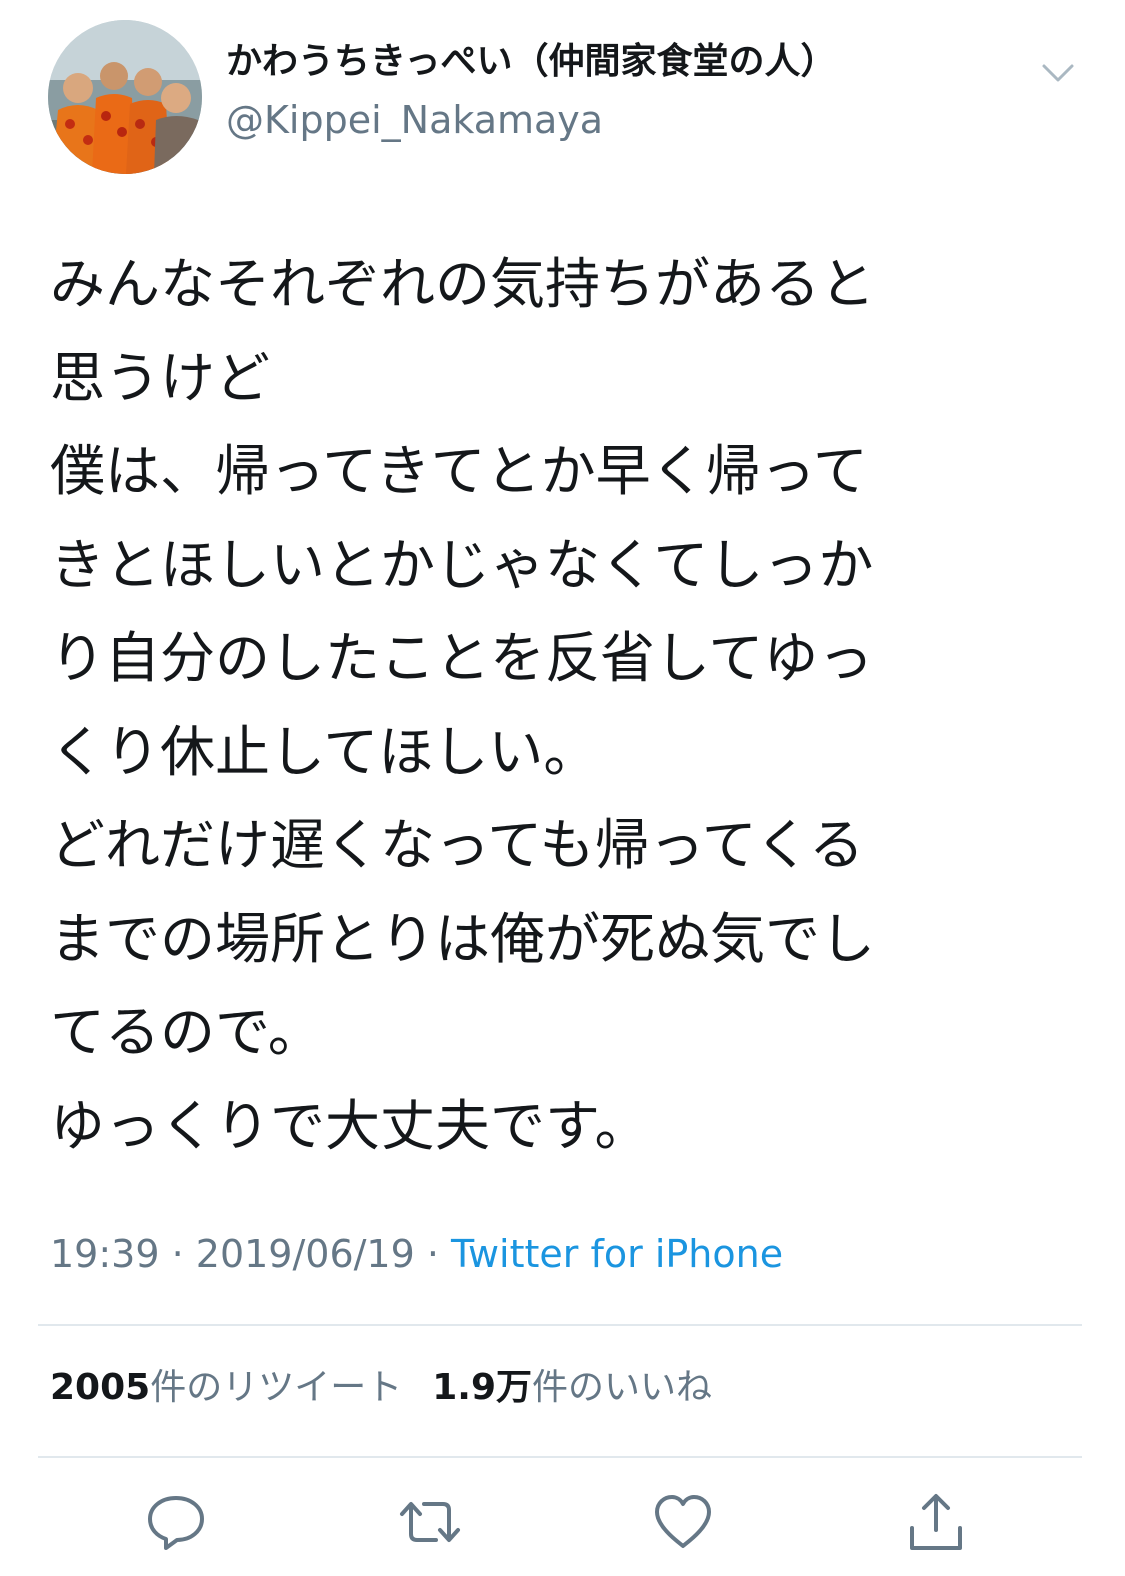 This screenshot has height=1576, width=1125. What do you see at coordinates (1058, 73) in the screenshot?
I see `chevron-down-icon` at bounding box center [1058, 73].